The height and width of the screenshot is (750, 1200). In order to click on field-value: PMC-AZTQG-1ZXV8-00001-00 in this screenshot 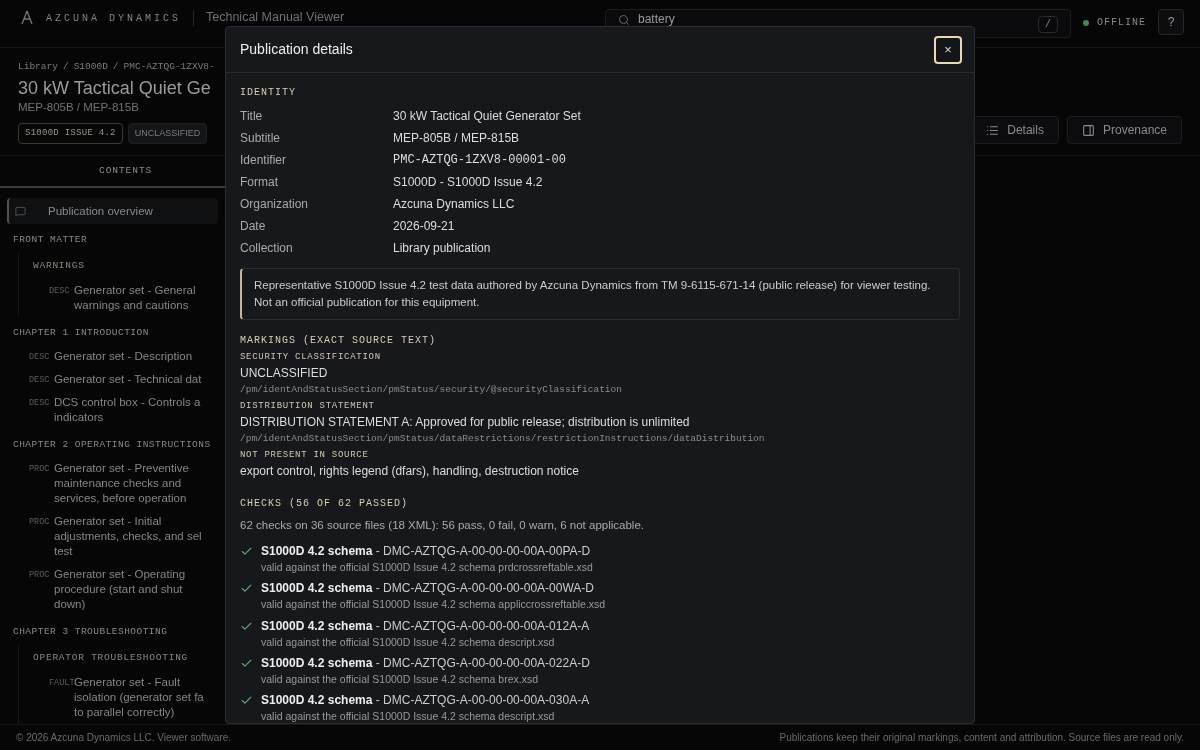, I will do `click(479, 160)`.